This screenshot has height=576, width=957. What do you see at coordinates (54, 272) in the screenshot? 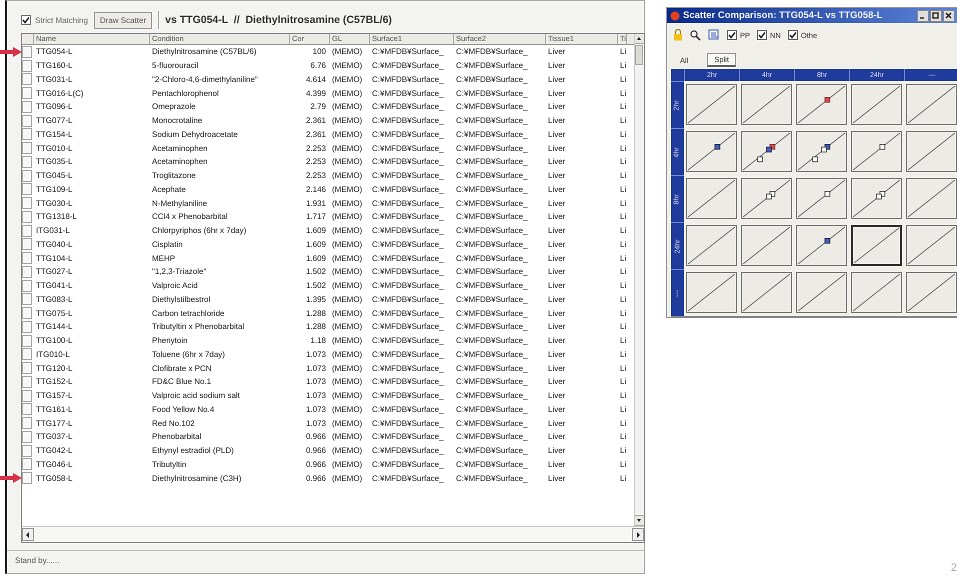
I see `table-cell-text: TTG027-L` at bounding box center [54, 272].